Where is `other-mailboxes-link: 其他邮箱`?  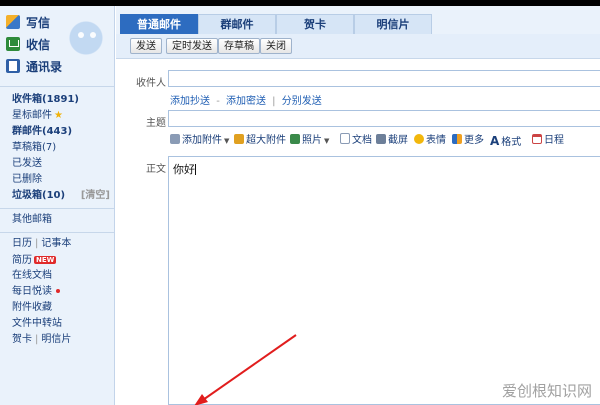
other-mailboxes-link: 其他邮箱 is located at coordinates (62, 220).